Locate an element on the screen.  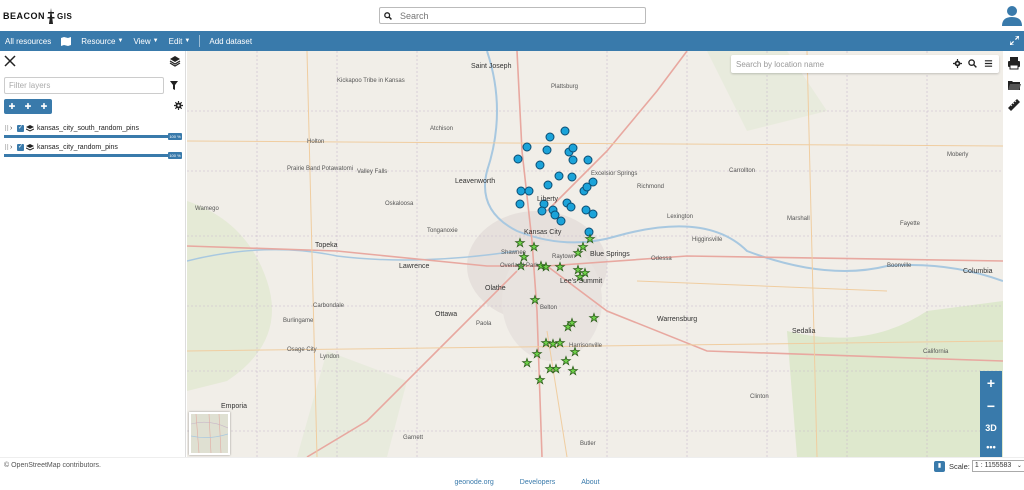
footer-link-developers: Developers is located at coordinates (537, 484).